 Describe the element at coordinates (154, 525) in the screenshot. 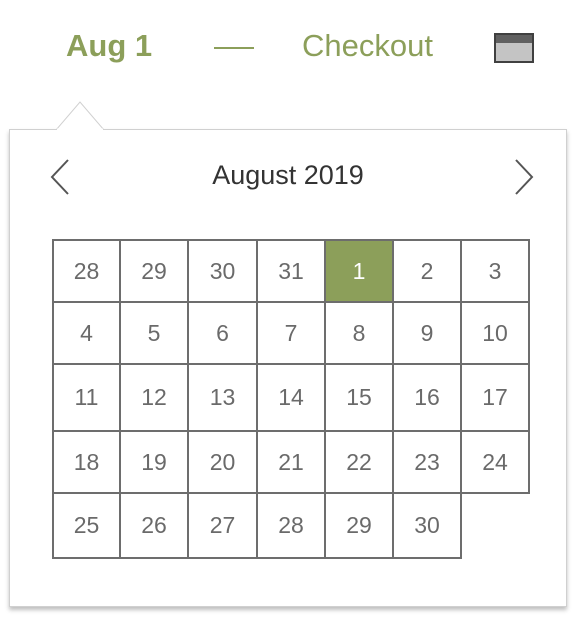

I see `day-cell: 26` at that location.